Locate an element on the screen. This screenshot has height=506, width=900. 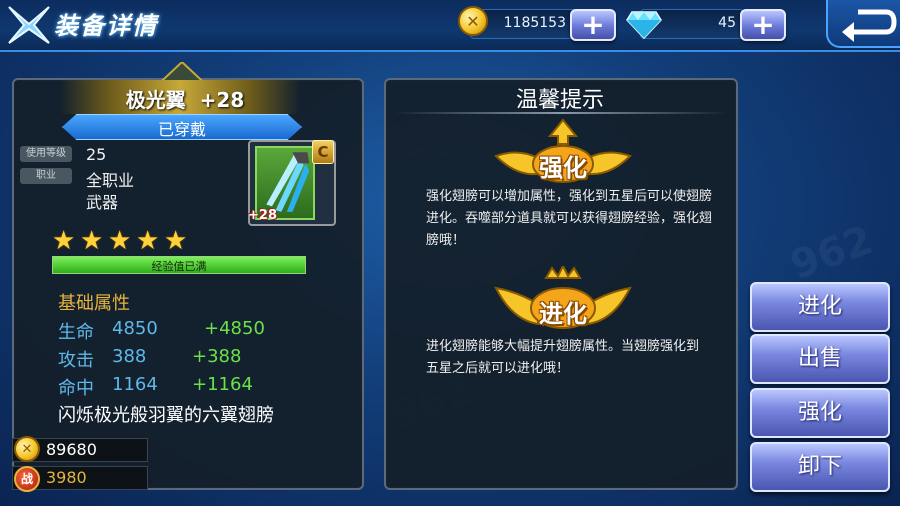
battle-power-icon: 战 is located at coordinates (27, 479).